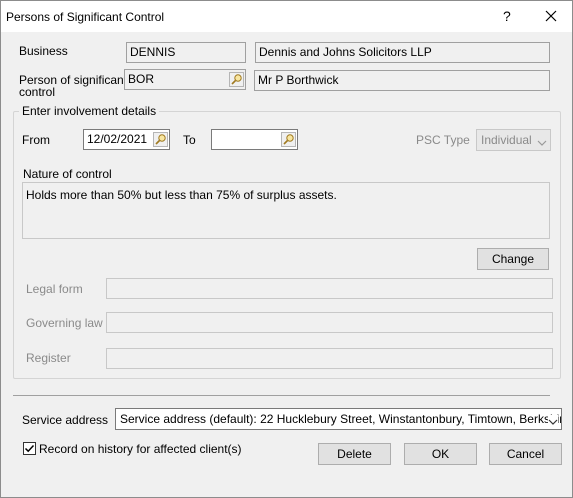 Image resolution: width=573 pixels, height=498 pixels. Describe the element at coordinates (185, 79) in the screenshot. I see `psc-code-field: BOR` at that location.